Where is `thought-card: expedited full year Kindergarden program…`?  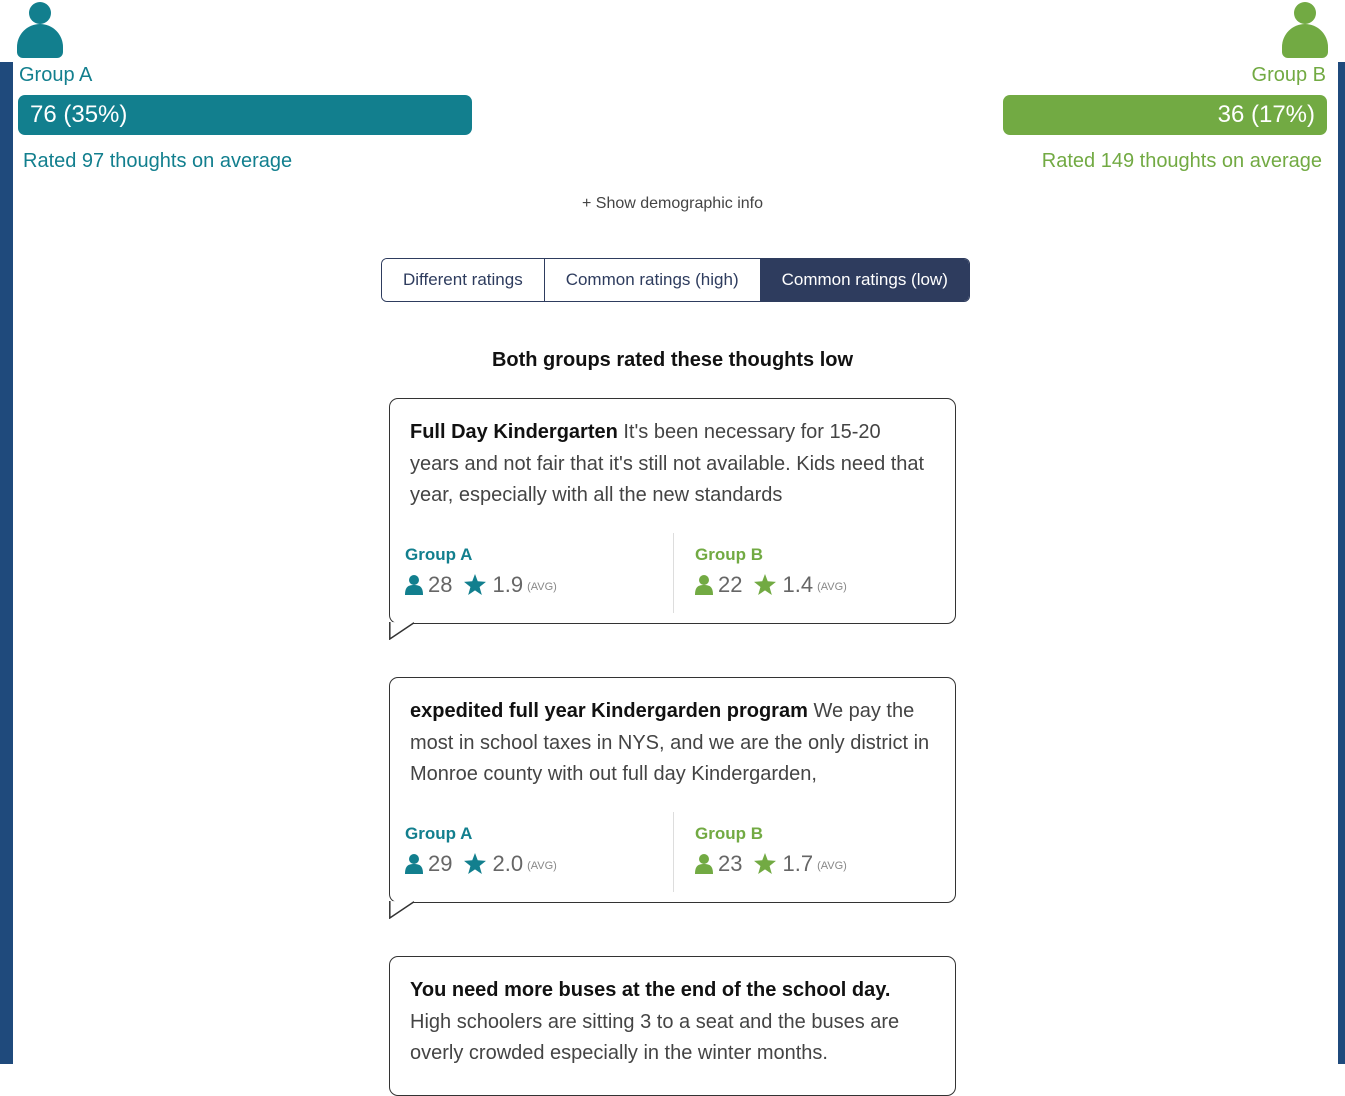
thought-card: expedited full year Kindergarden program… is located at coordinates (672, 798).